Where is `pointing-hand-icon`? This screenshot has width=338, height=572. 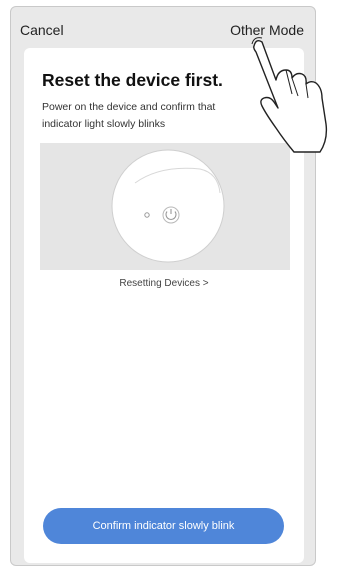
pointing-hand-icon is located at coordinates (289, 95).